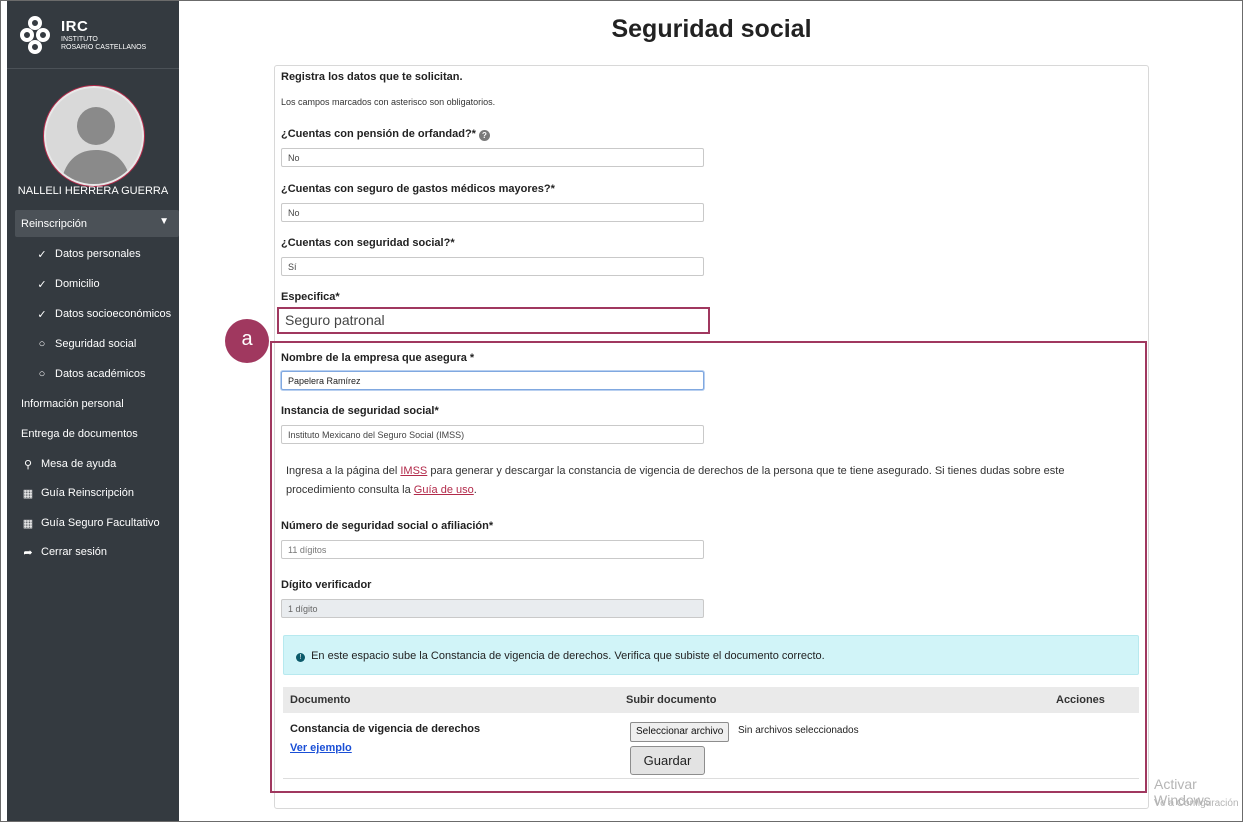 The width and height of the screenshot is (1243, 822). What do you see at coordinates (74, 552) in the screenshot?
I see `sidebar-item-label: Cerrar sesión` at bounding box center [74, 552].